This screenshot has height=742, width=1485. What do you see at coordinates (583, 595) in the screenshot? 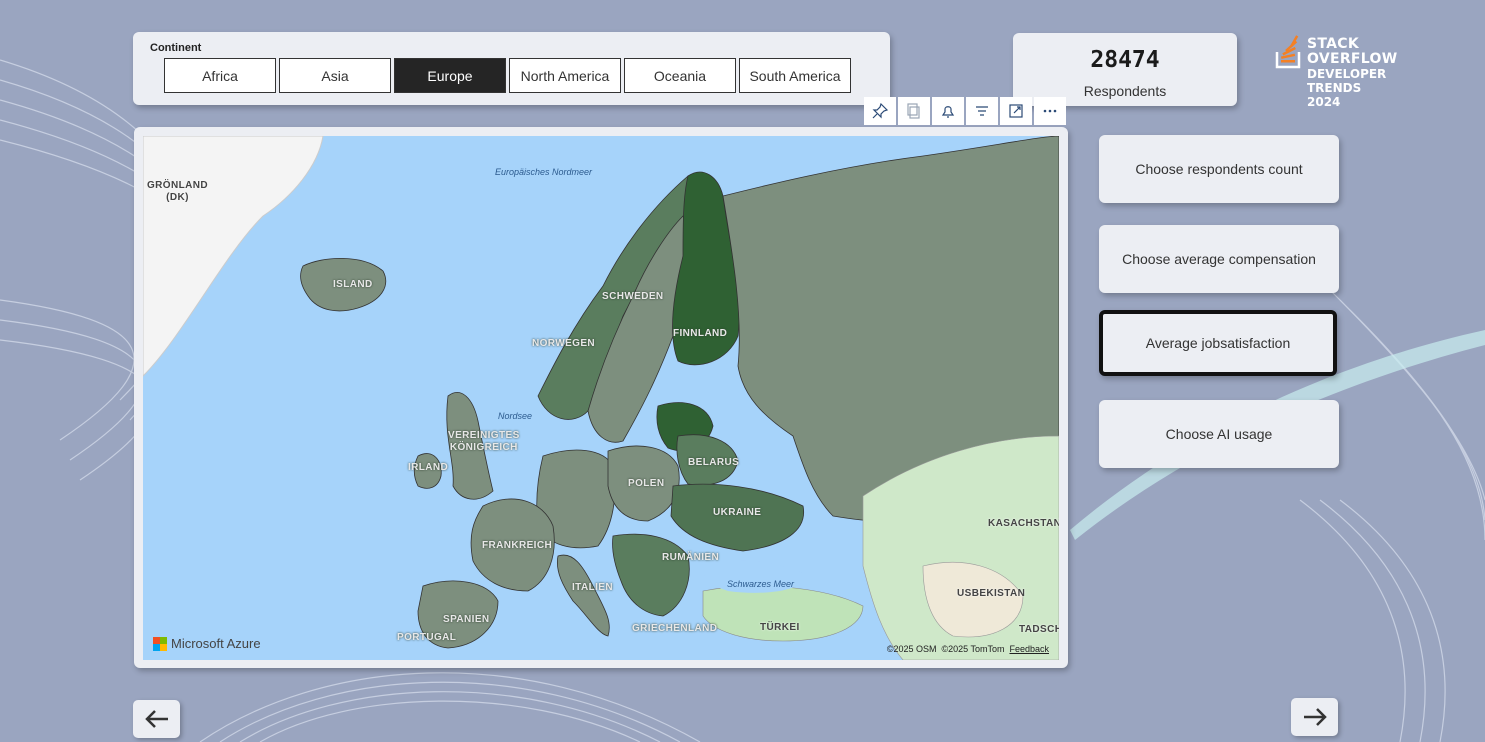
I see `italy-shape` at bounding box center [583, 595].